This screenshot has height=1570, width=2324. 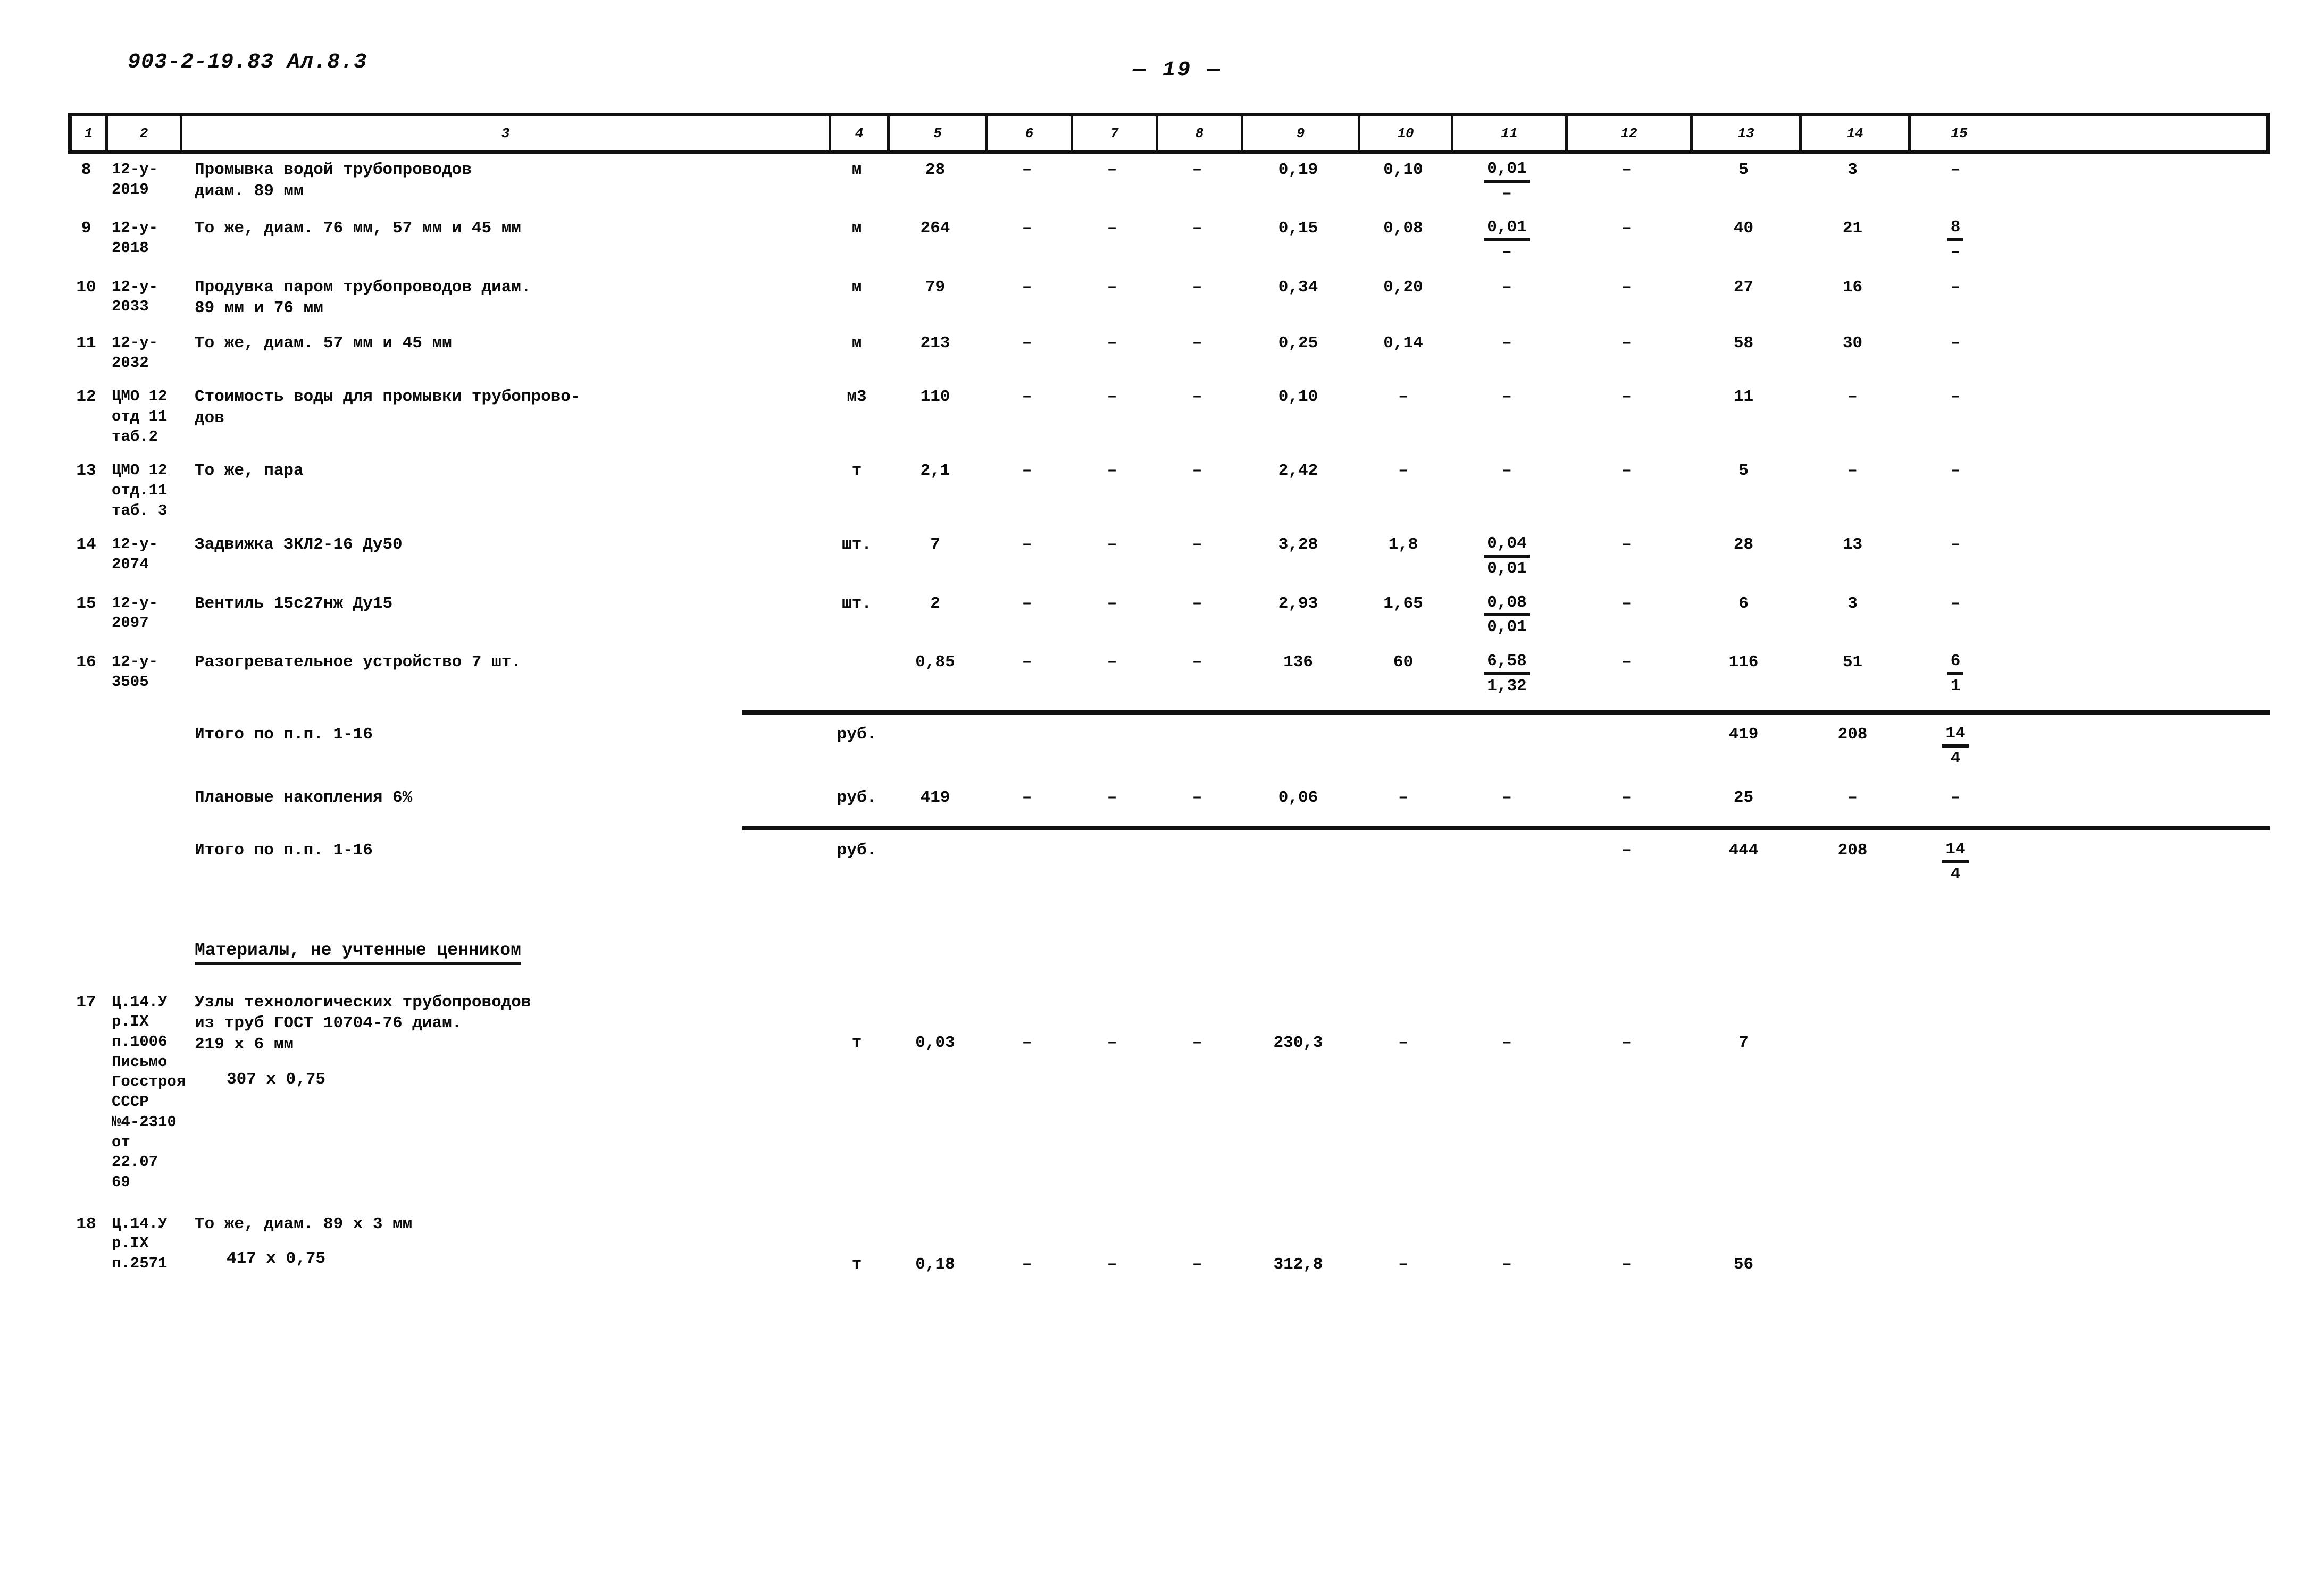 What do you see at coordinates (1955, 1234) in the screenshot?
I see `material-col15` at bounding box center [1955, 1234].